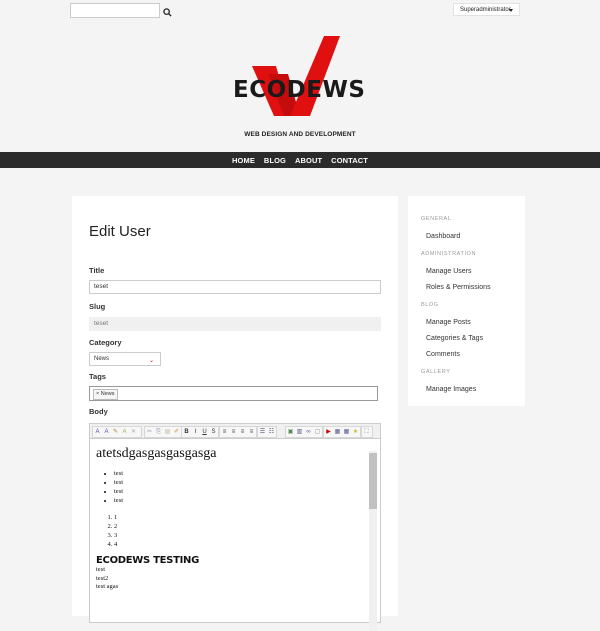 This screenshot has height=631, width=600. What do you see at coordinates (97, 432) in the screenshot?
I see `font-icon: A` at bounding box center [97, 432].